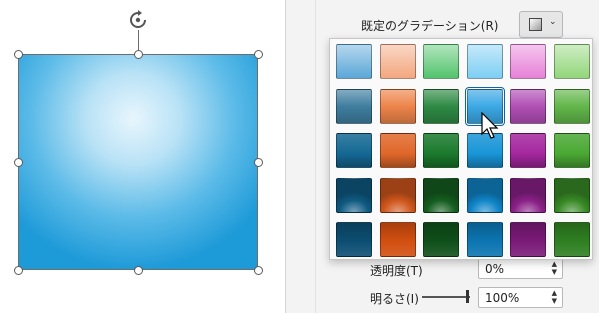 The width and height of the screenshot is (599, 313). I want to click on resize-handle-bottom-right, so click(258, 270).